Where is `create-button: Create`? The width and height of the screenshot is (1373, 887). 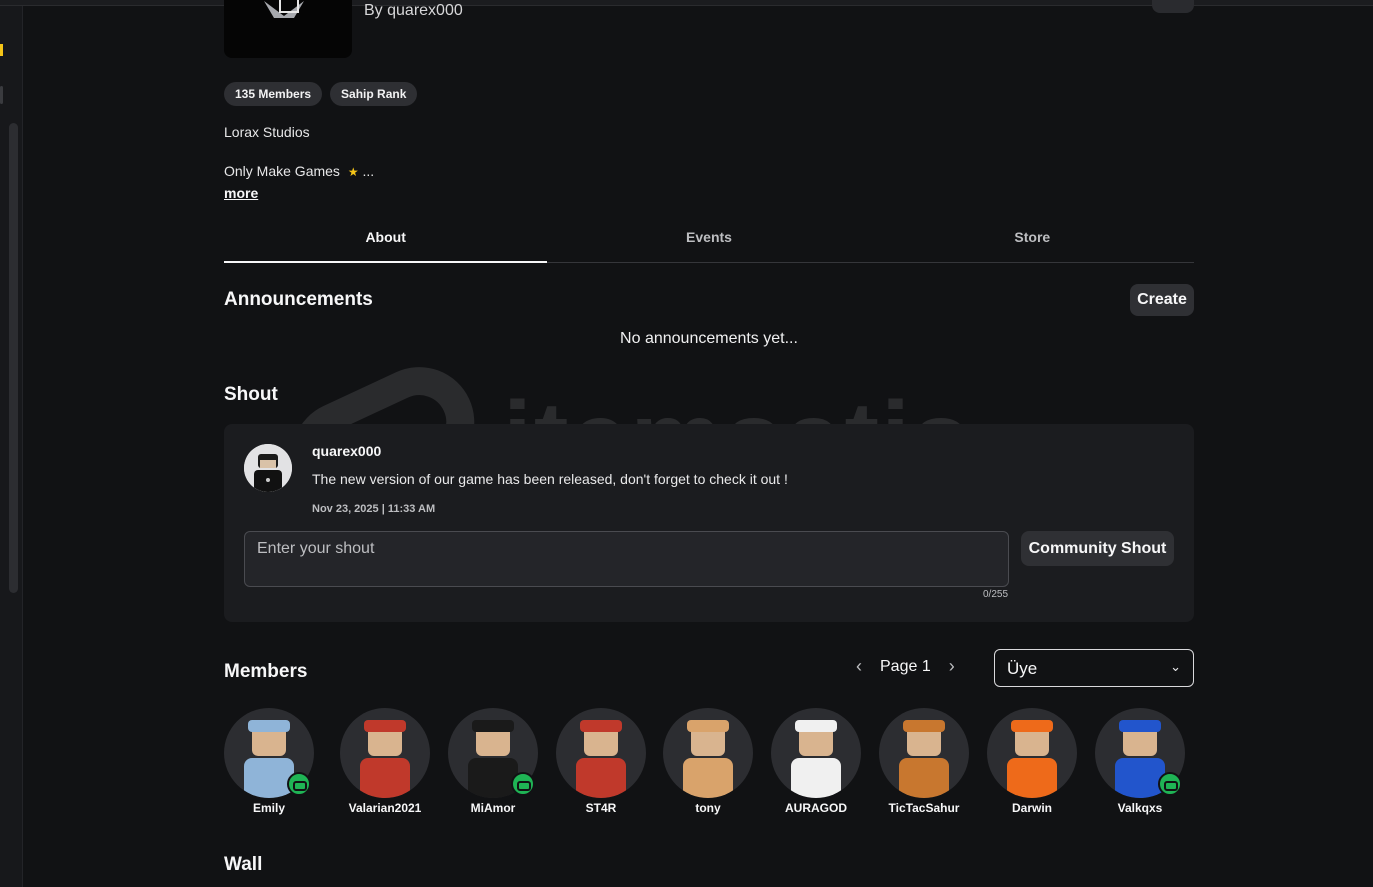 create-button: Create is located at coordinates (1162, 300).